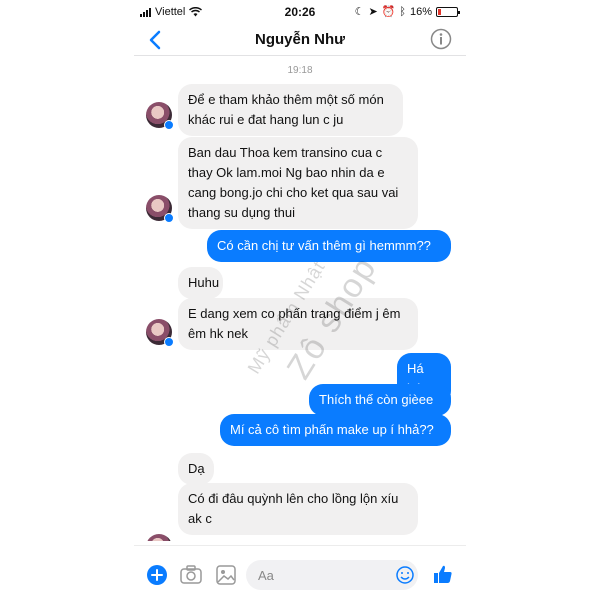  What do you see at coordinates (405, 575) in the screenshot?
I see `emoji-icon` at bounding box center [405, 575].